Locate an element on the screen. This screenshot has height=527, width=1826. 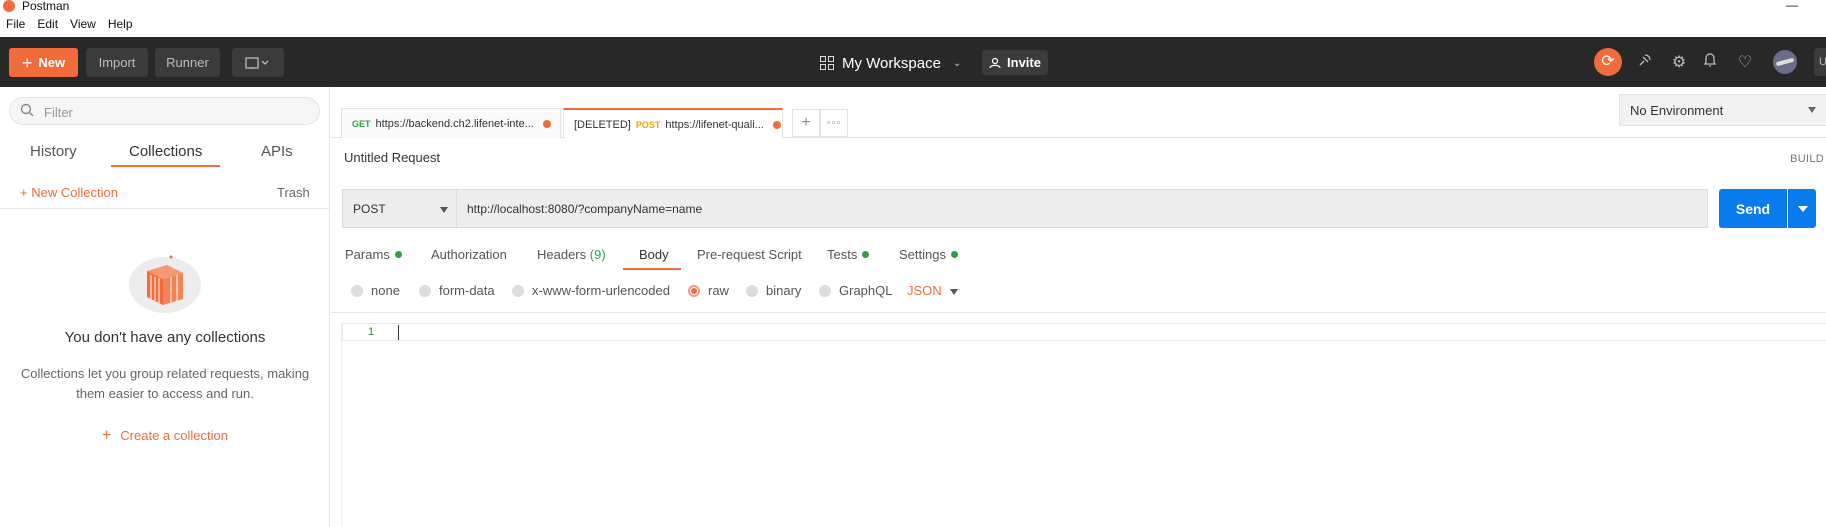
tab-tests-label: Tests is located at coordinates (842, 254).